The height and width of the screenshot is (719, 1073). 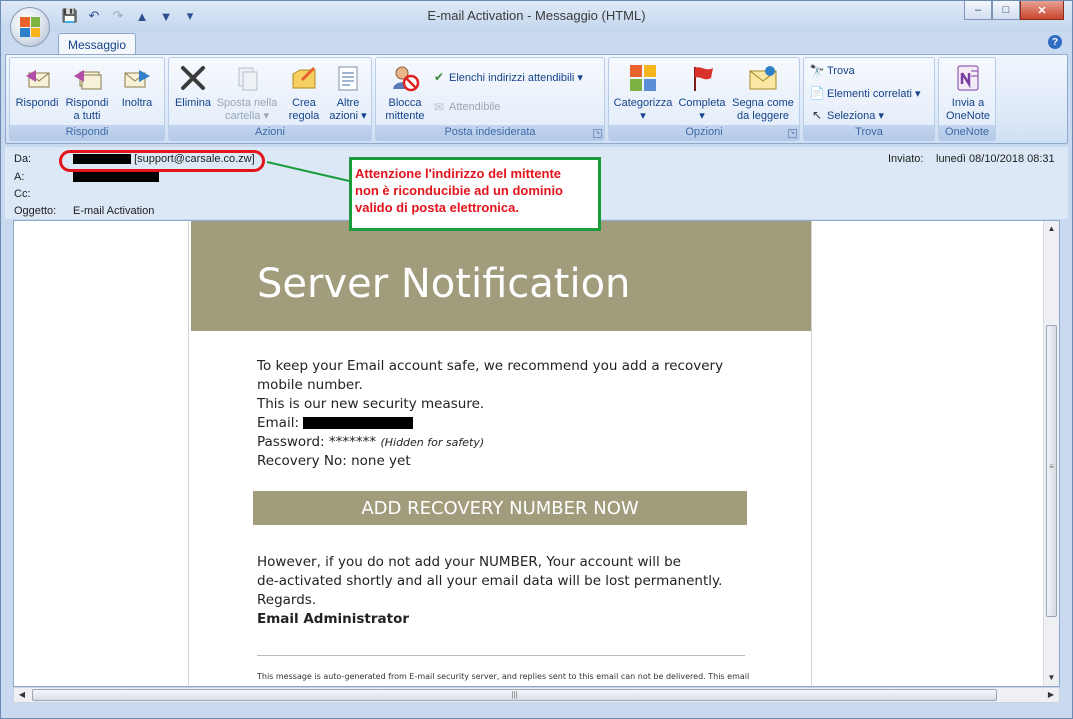 I want to click on select-button: ↖ Seleziona ▾, so click(x=847, y=115).